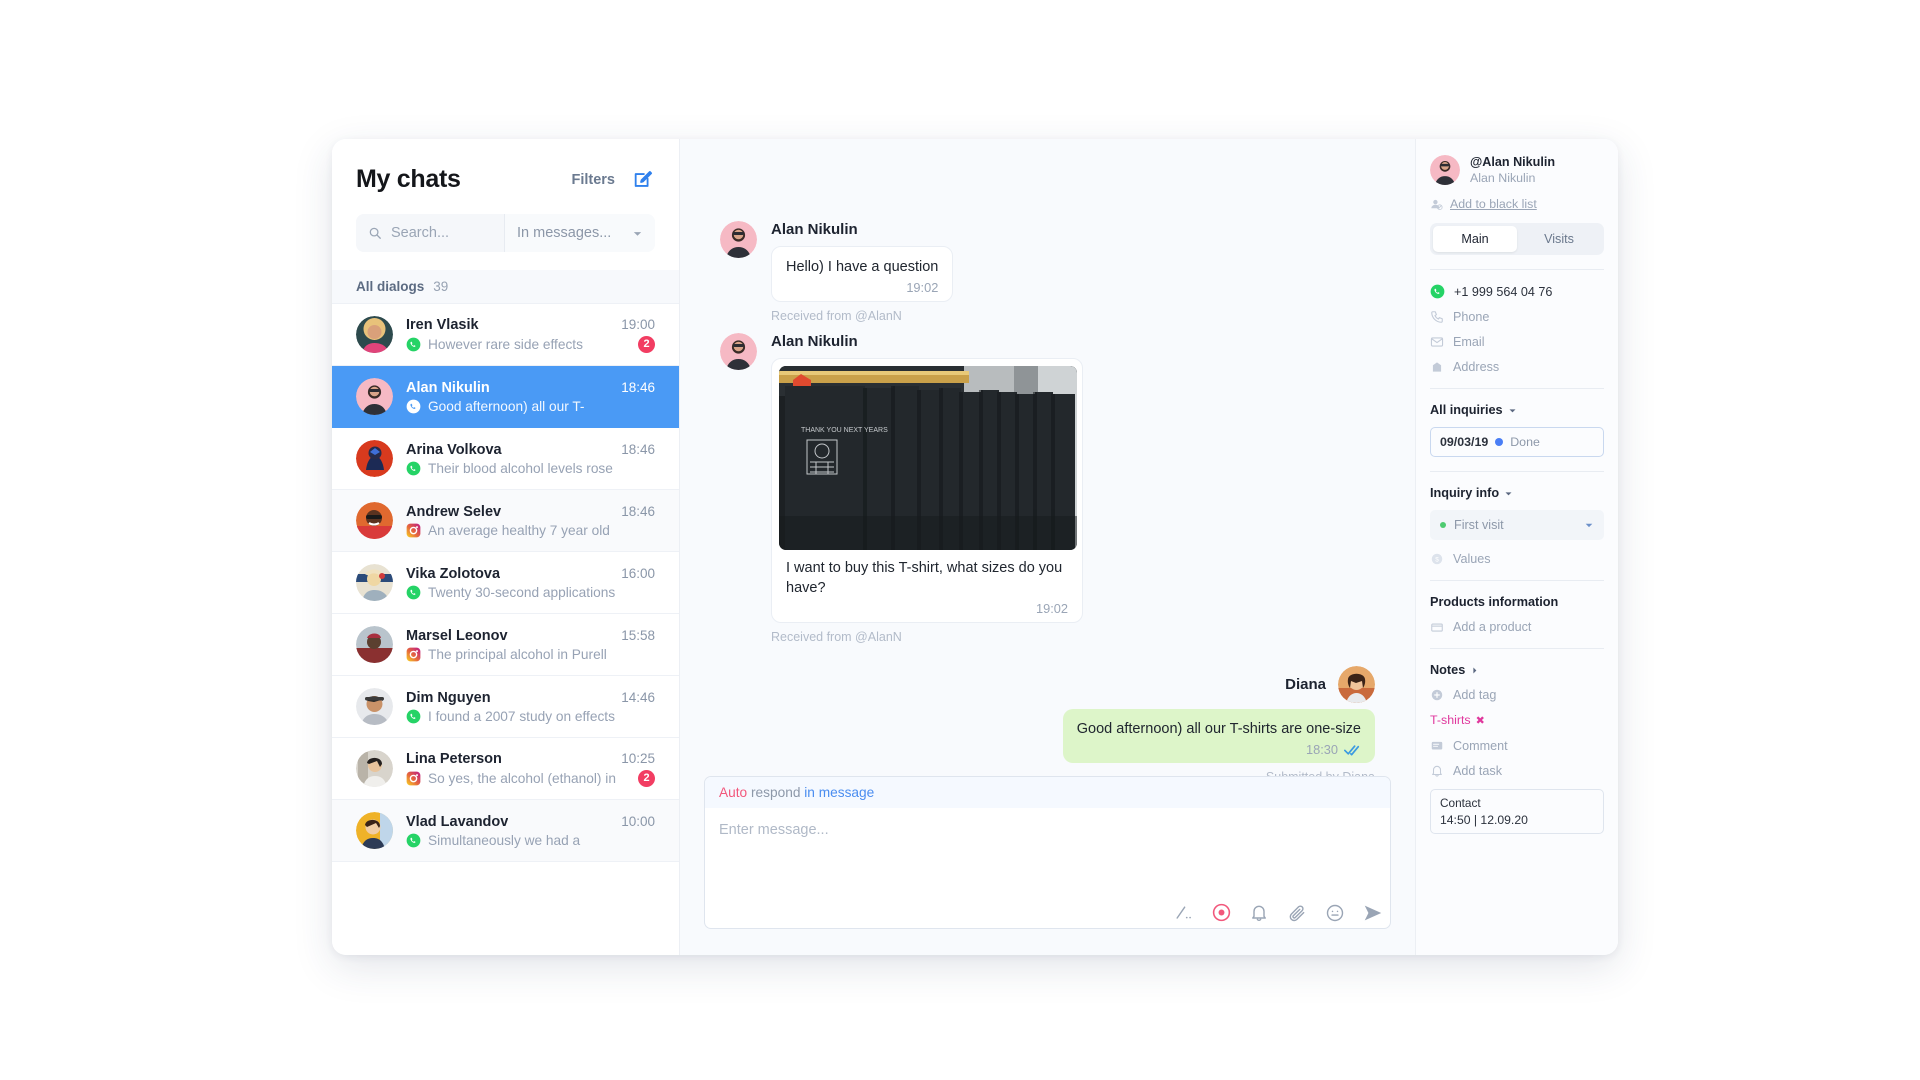  I want to click on tab-visits: Visits, so click(1559, 239).